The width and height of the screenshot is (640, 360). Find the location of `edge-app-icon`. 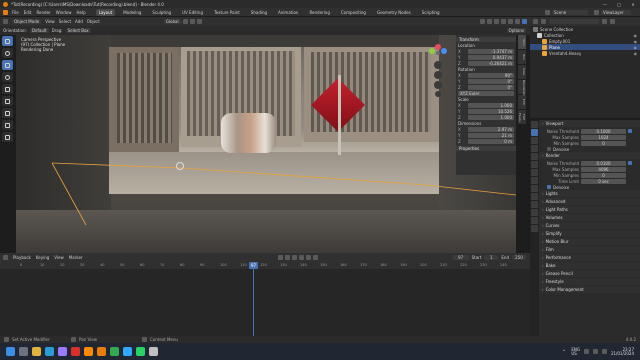

edge-app-icon is located at coordinates (49, 351).